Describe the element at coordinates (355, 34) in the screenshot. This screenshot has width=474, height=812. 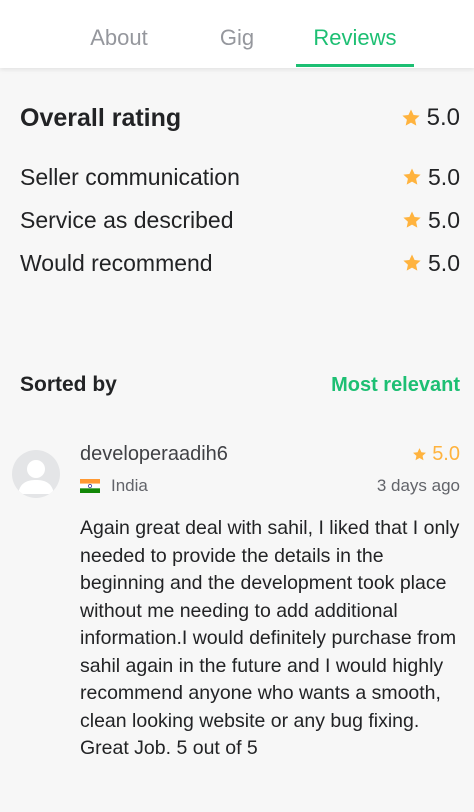
I see `tab-reviews: Reviews` at that location.